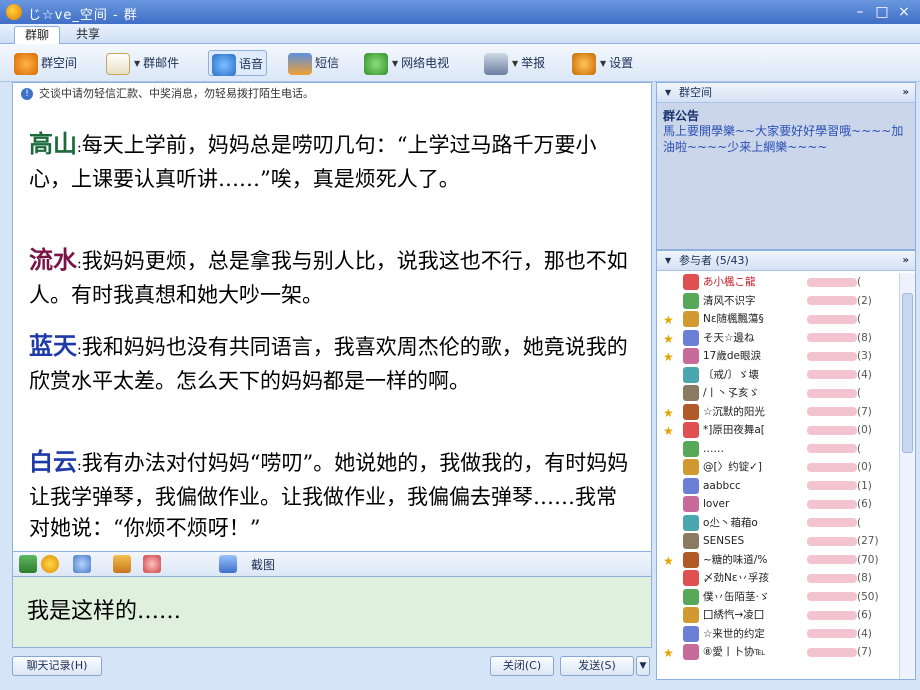 This screenshot has width=920, height=690. What do you see at coordinates (300, 63) in the screenshot?
I see `sms-icon` at bounding box center [300, 63].